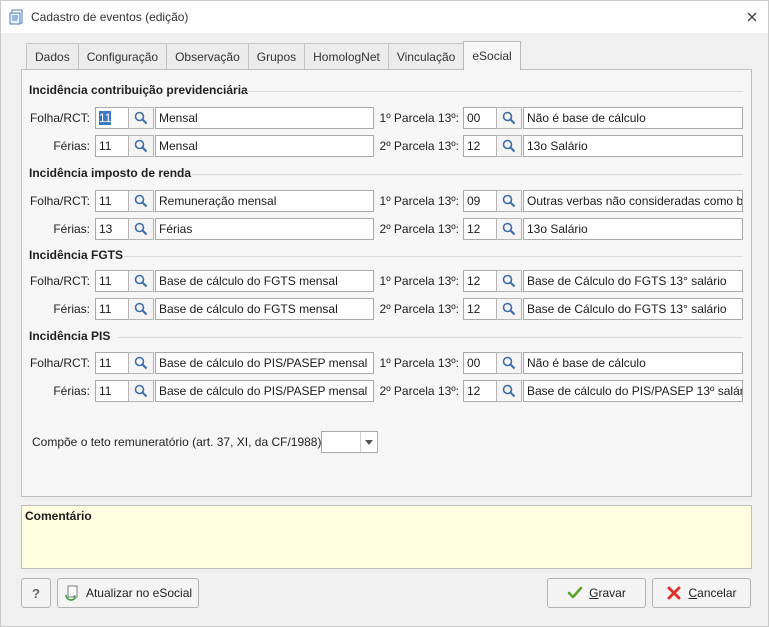 This screenshot has width=769, height=627. What do you see at coordinates (633, 201) in the screenshot?
I see `ir-parcela1-desc-field: Outras verbas não consideradas como ba` at bounding box center [633, 201].